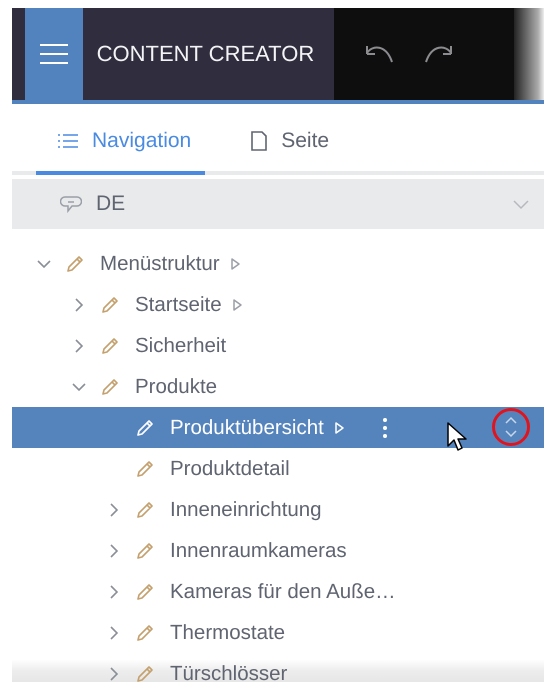  Describe the element at coordinates (178, 304) in the screenshot. I see `tree-item-label: Startseite` at that location.